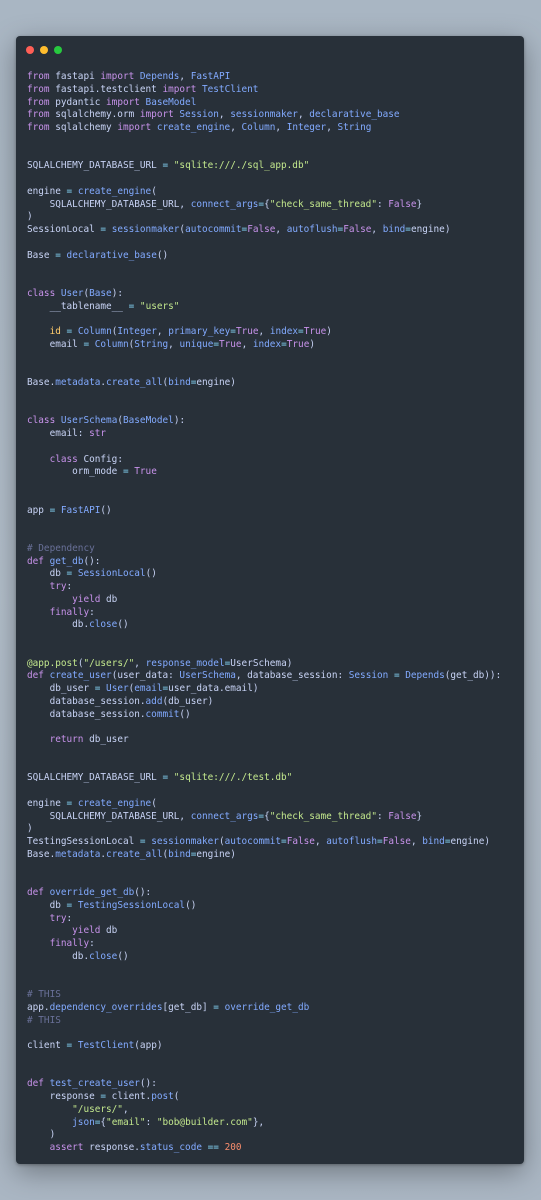  I want to click on code-token: Base., so click(41, 854).